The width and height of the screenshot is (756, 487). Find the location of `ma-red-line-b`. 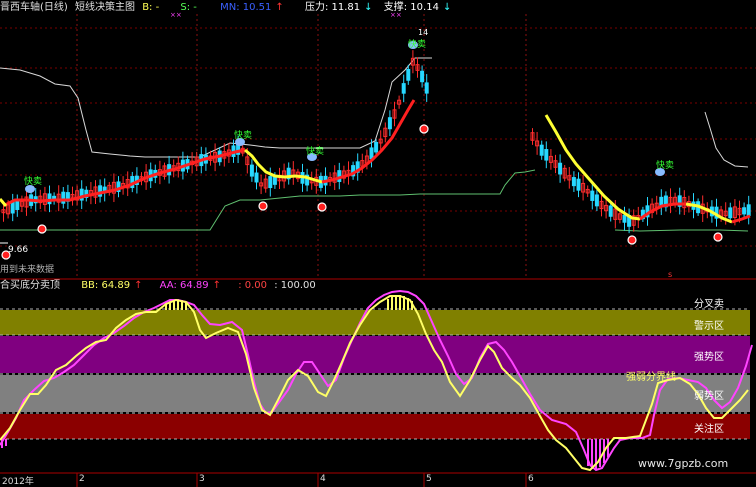

ma-red-line-b is located at coordinates (368, 141).